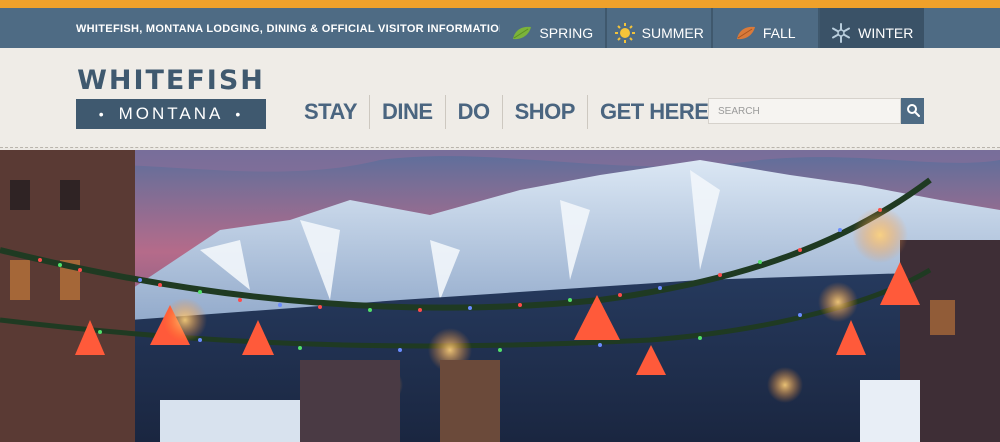  Describe the element at coordinates (653, 112) in the screenshot. I see `nav-get-here: GET HERE` at that location.